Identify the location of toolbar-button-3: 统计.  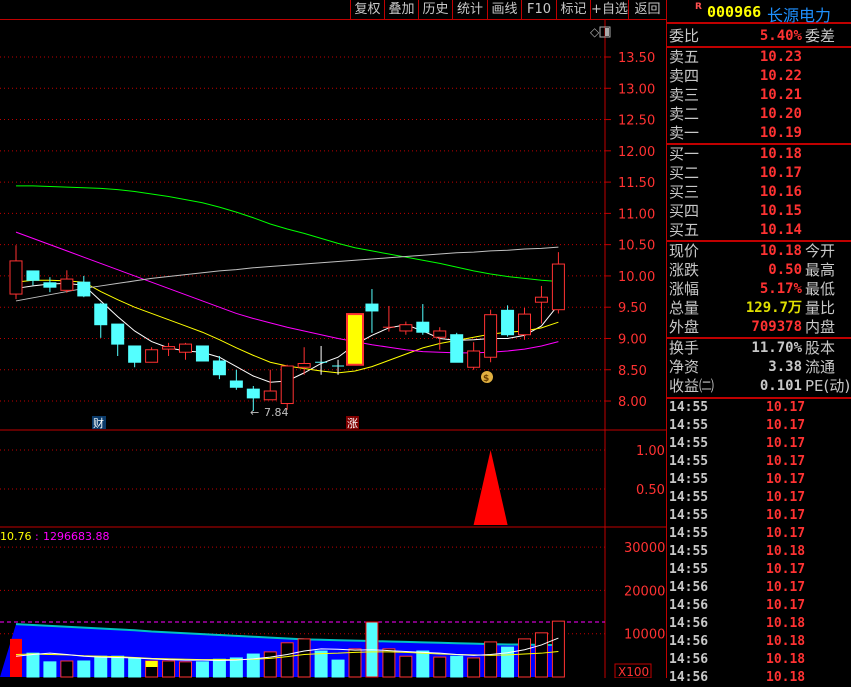
(469, 10).